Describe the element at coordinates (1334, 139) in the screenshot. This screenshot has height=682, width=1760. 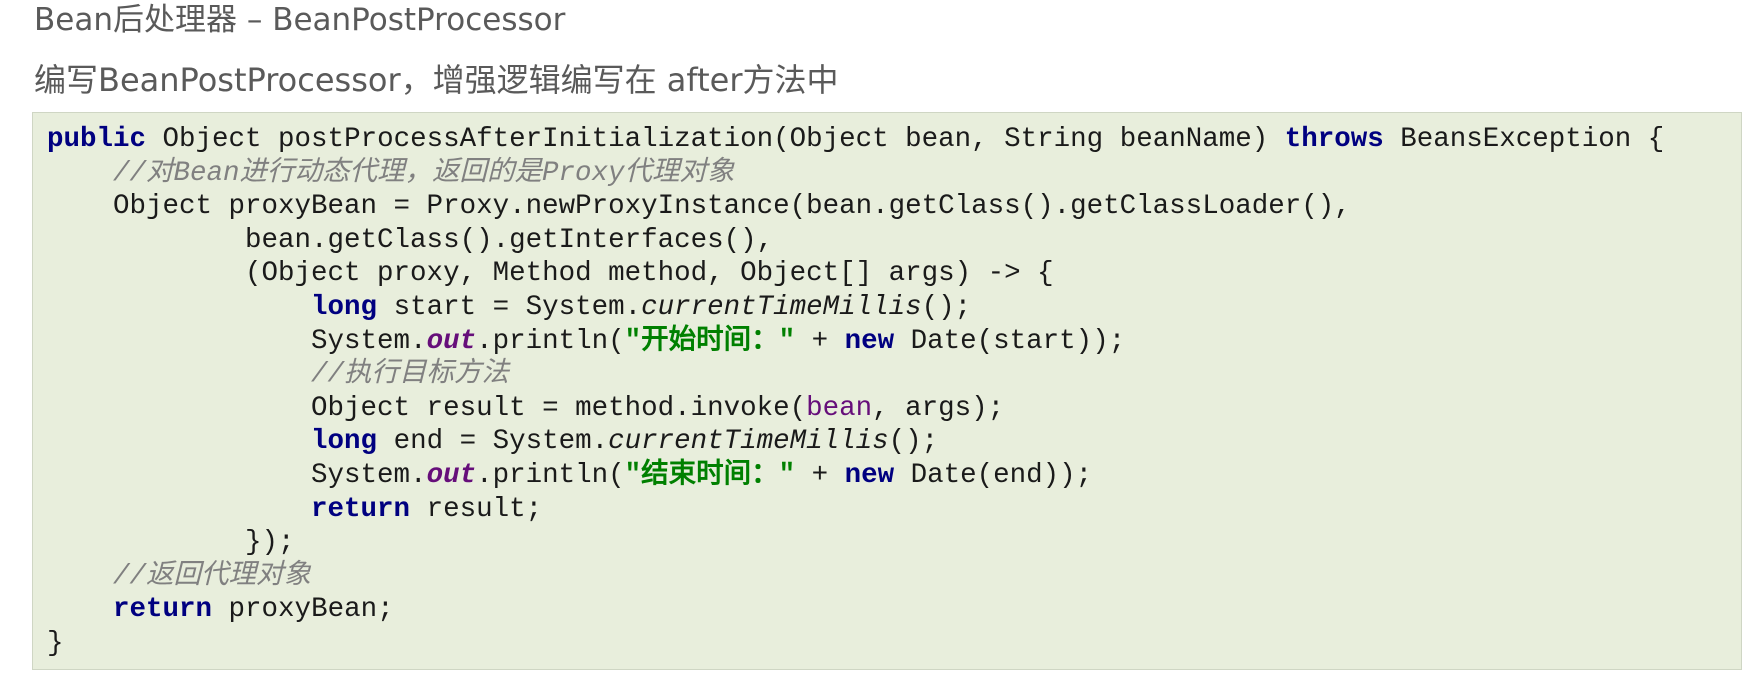
I see `code-keyword: throws` at that location.